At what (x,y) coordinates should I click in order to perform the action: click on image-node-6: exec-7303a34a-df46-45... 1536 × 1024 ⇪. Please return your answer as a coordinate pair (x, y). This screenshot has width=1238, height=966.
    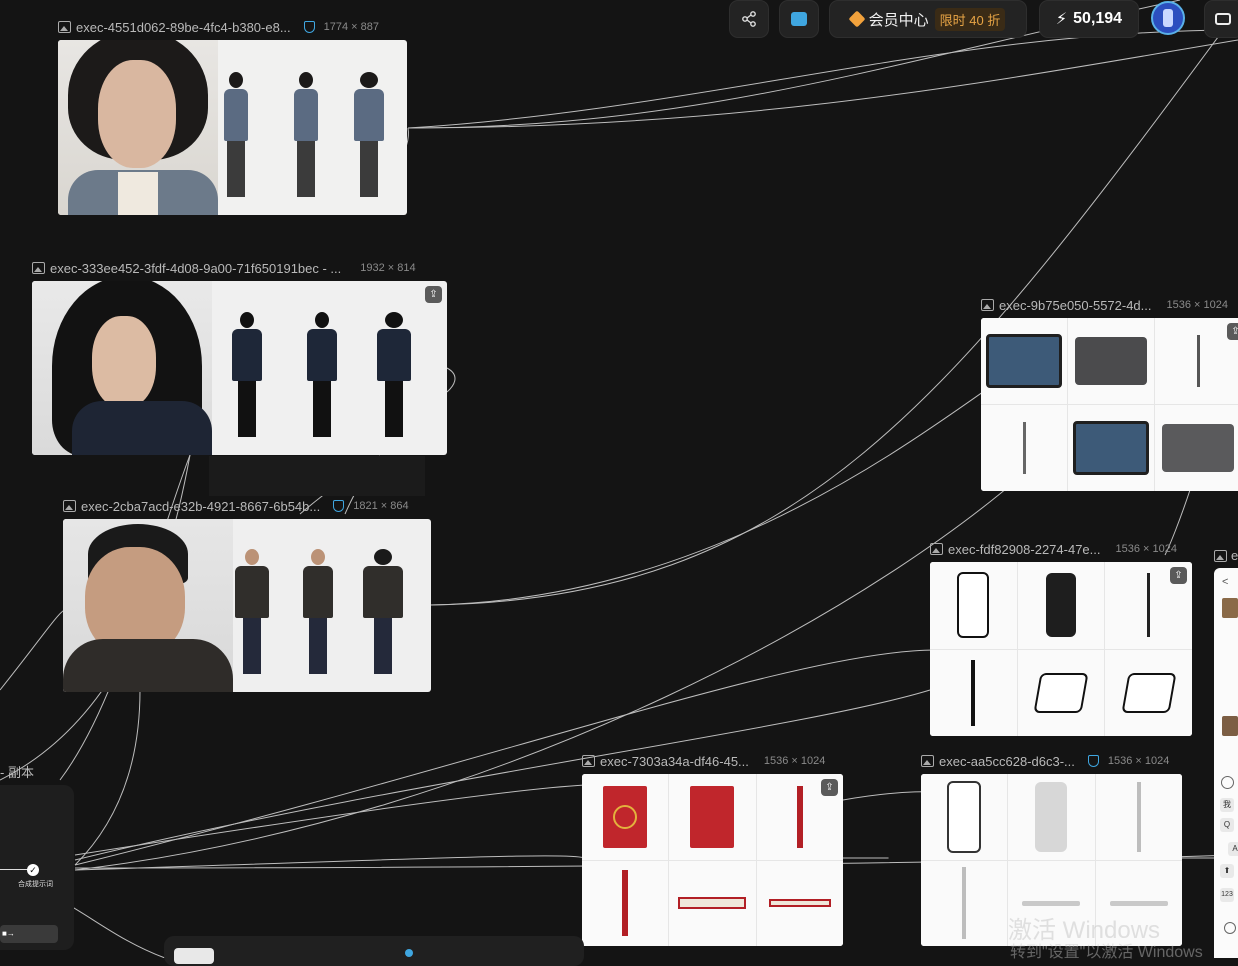
    Looking at the image, I should click on (712, 850).